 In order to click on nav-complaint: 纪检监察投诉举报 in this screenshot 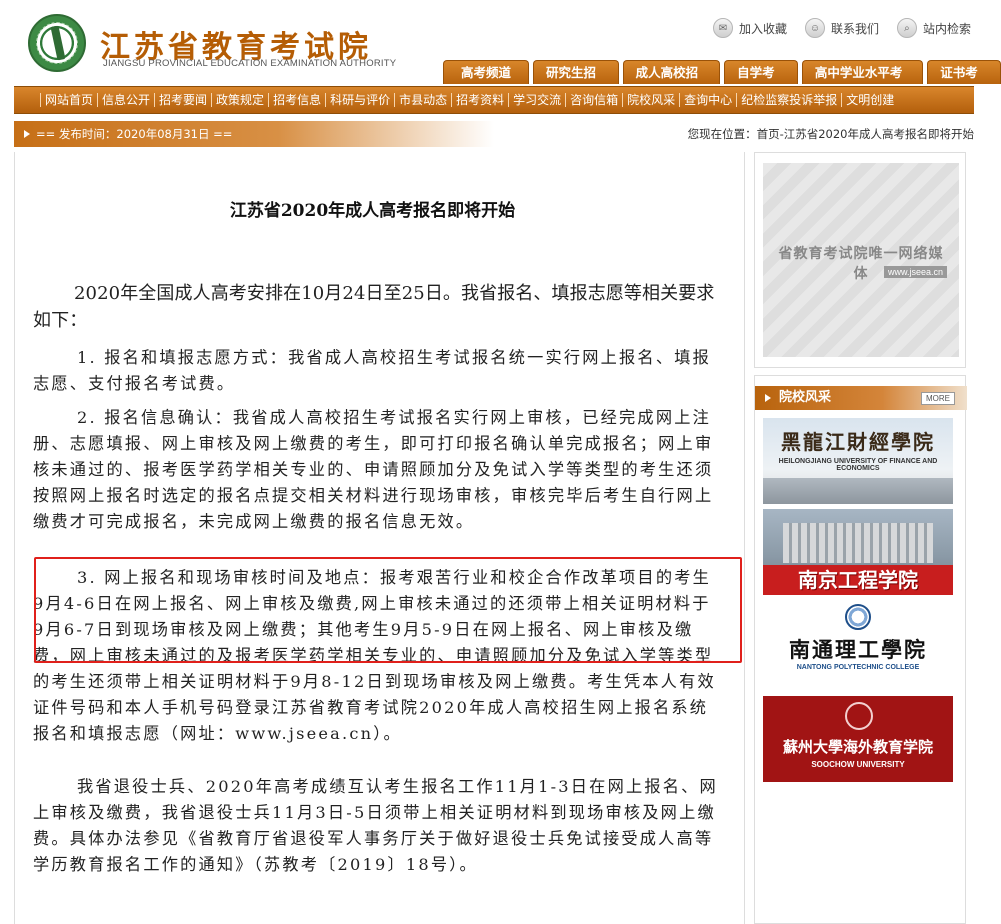, I will do `click(788, 100)`.